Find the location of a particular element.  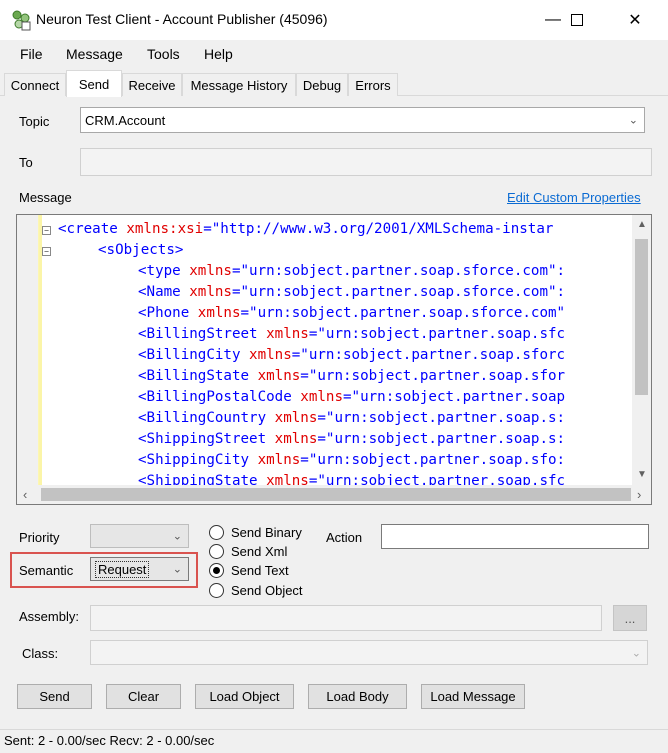

code-token-val: "urn:sobject.partner.soap.sfo: is located at coordinates (437, 460).